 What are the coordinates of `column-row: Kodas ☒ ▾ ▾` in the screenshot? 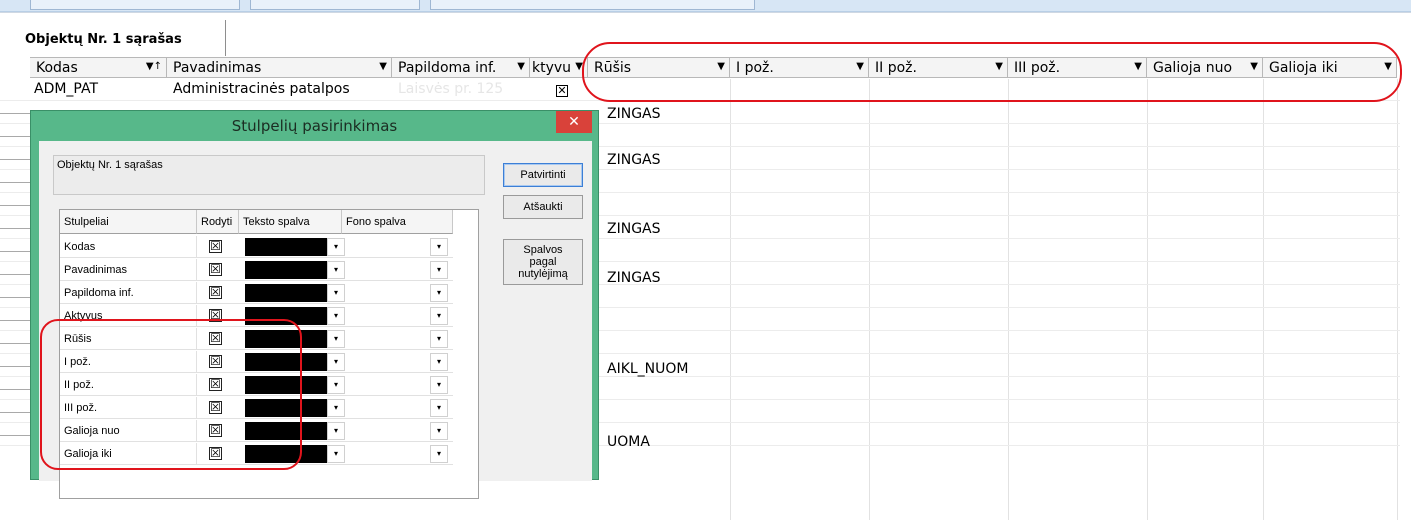 It's located at (256, 247).